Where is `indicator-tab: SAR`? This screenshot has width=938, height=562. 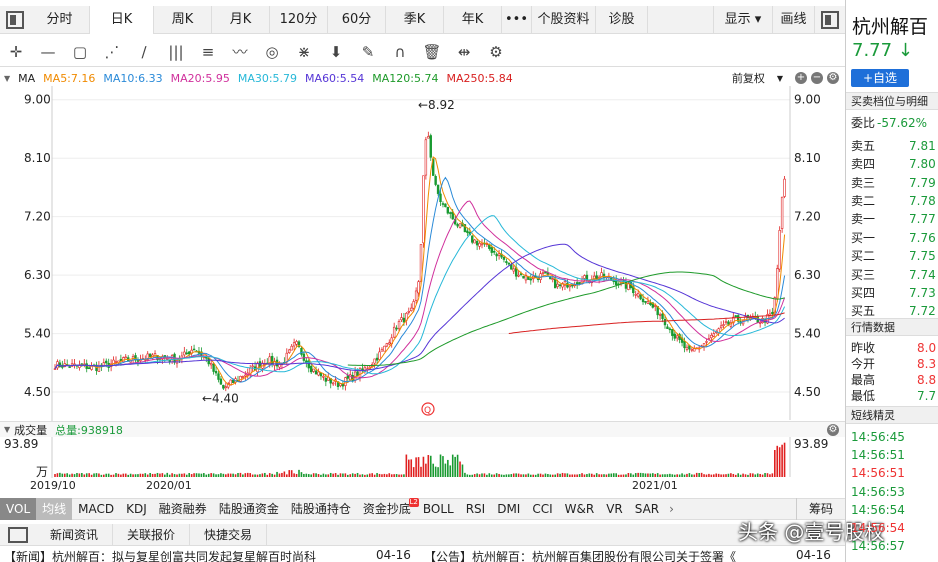 indicator-tab: SAR is located at coordinates (647, 509).